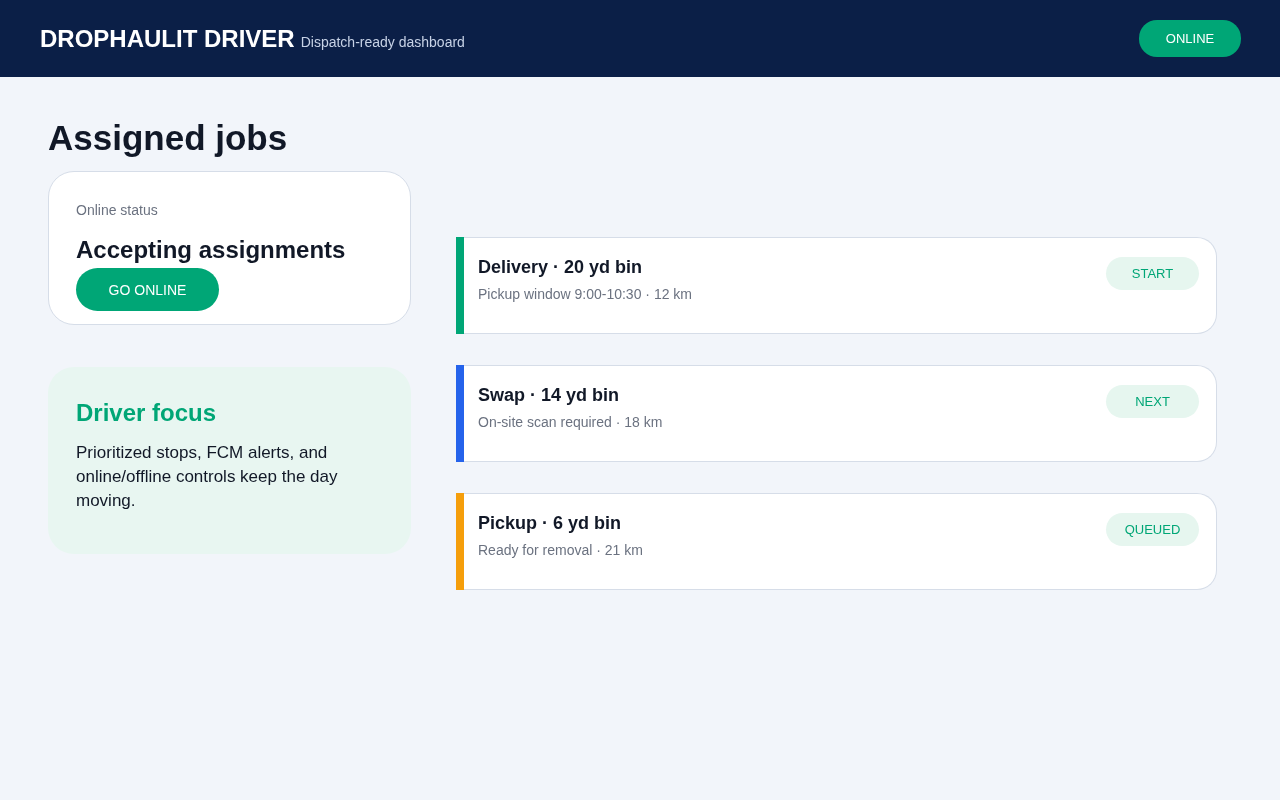  What do you see at coordinates (1152, 401) in the screenshot?
I see `job-action-button: NEXT` at bounding box center [1152, 401].